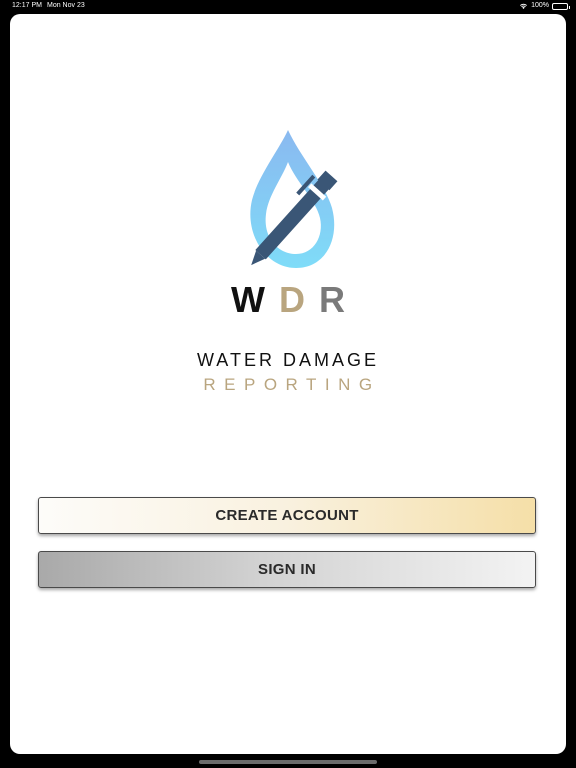  What do you see at coordinates (287, 515) in the screenshot?
I see `create-account-button: CREATE ACCOUNT` at bounding box center [287, 515].